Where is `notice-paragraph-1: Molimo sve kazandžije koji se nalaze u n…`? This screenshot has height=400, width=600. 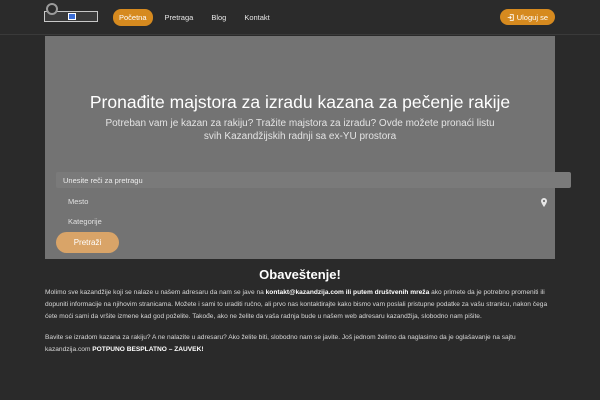
notice-paragraph-1: Molimo sve kazandžije koji se nalaze u n… is located at coordinates (296, 305).